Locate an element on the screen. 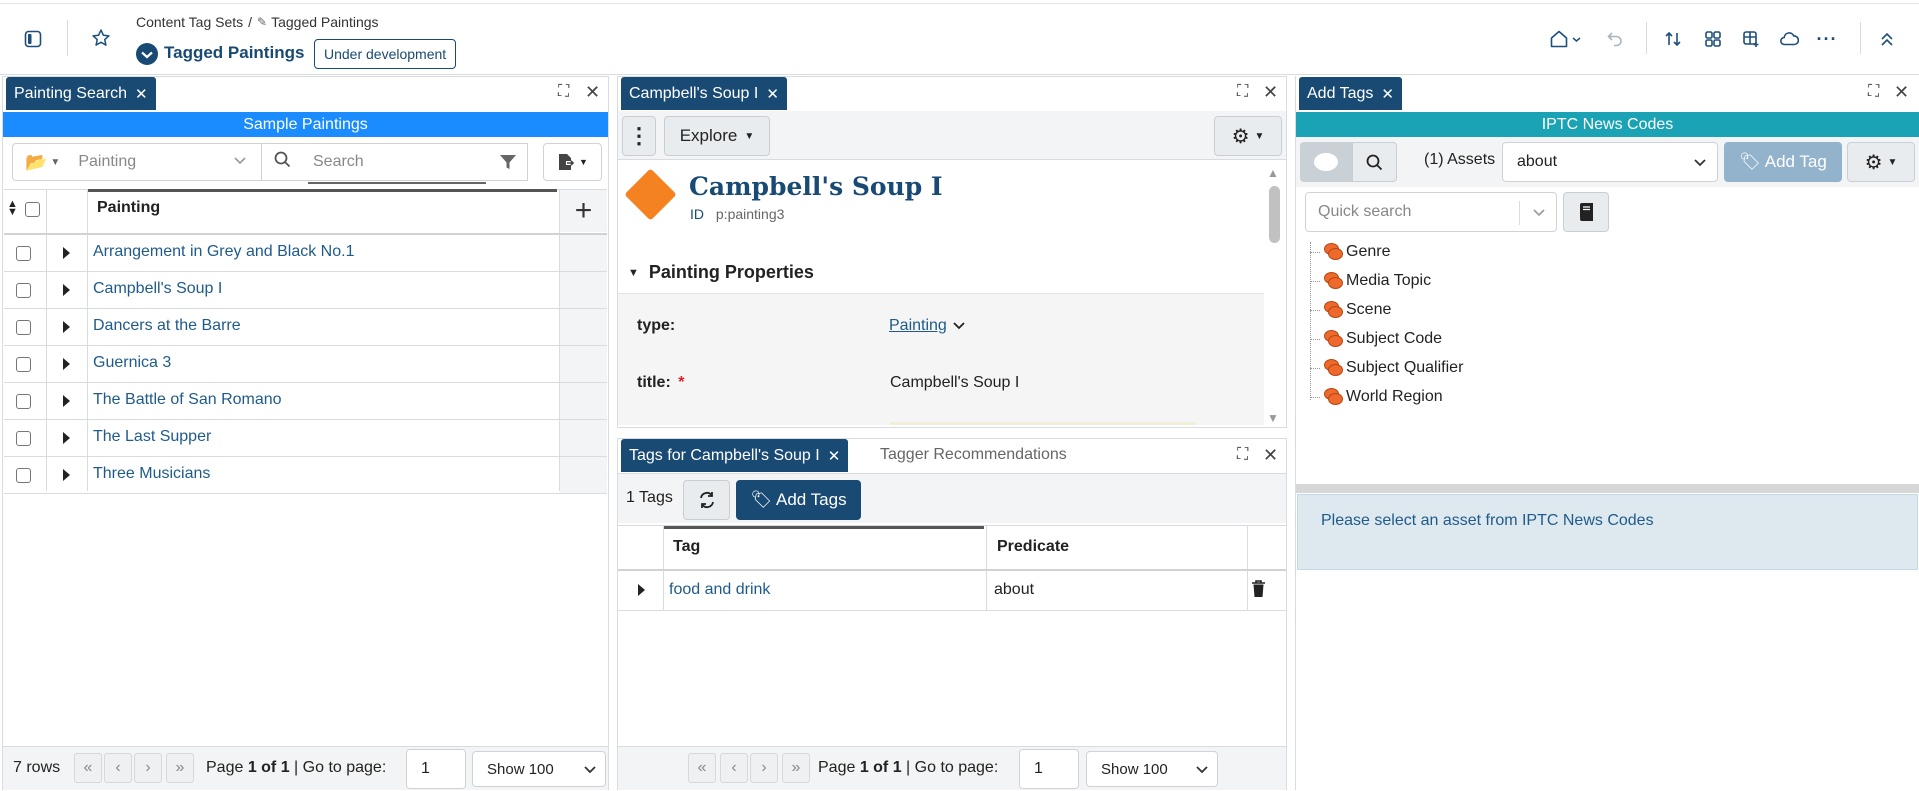 The width and height of the screenshot is (1919, 791). undo-icon is located at coordinates (1615, 39).